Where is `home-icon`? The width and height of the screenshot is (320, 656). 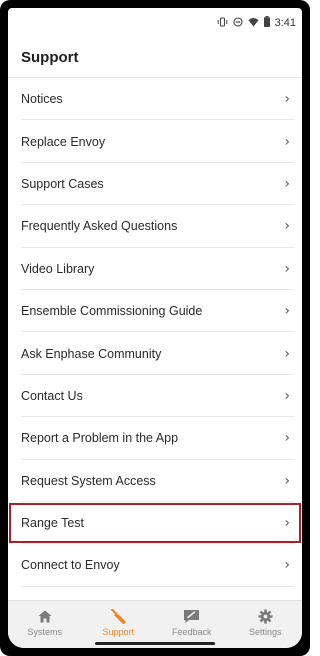 home-icon is located at coordinates (45, 616).